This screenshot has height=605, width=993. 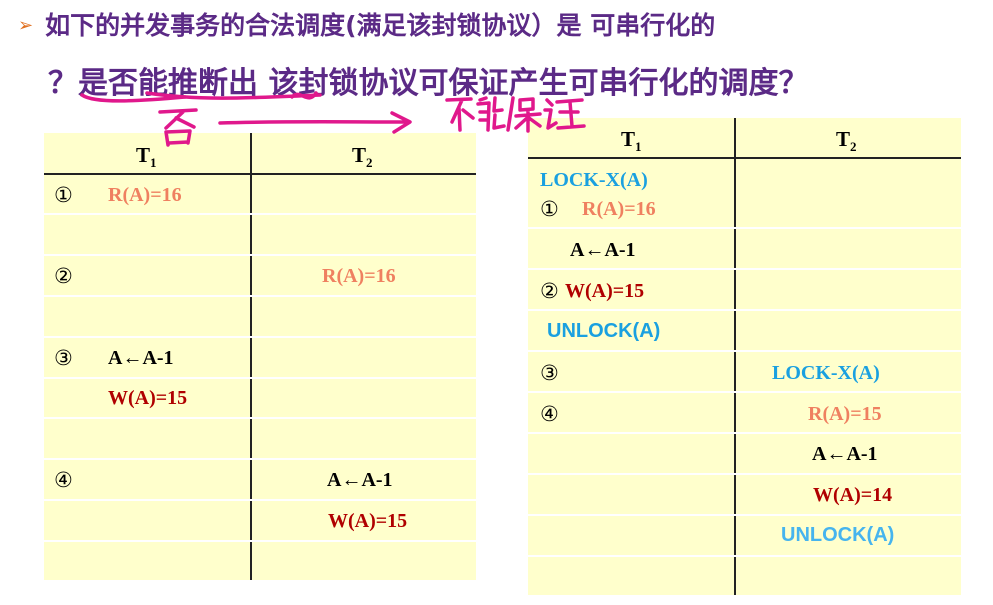 What do you see at coordinates (826, 373) in the screenshot?
I see `t2-lock-x: LOCK-X(A)` at bounding box center [826, 373].